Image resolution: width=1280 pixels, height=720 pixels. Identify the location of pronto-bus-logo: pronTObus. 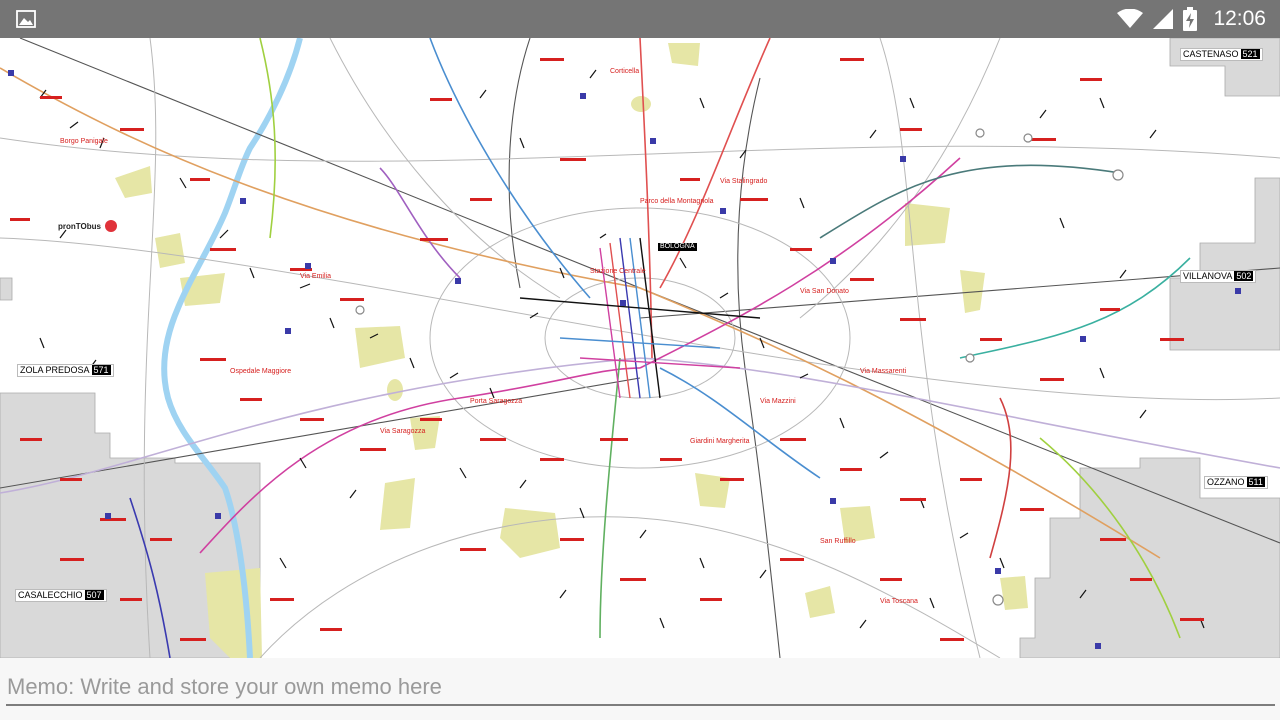
(87, 226).